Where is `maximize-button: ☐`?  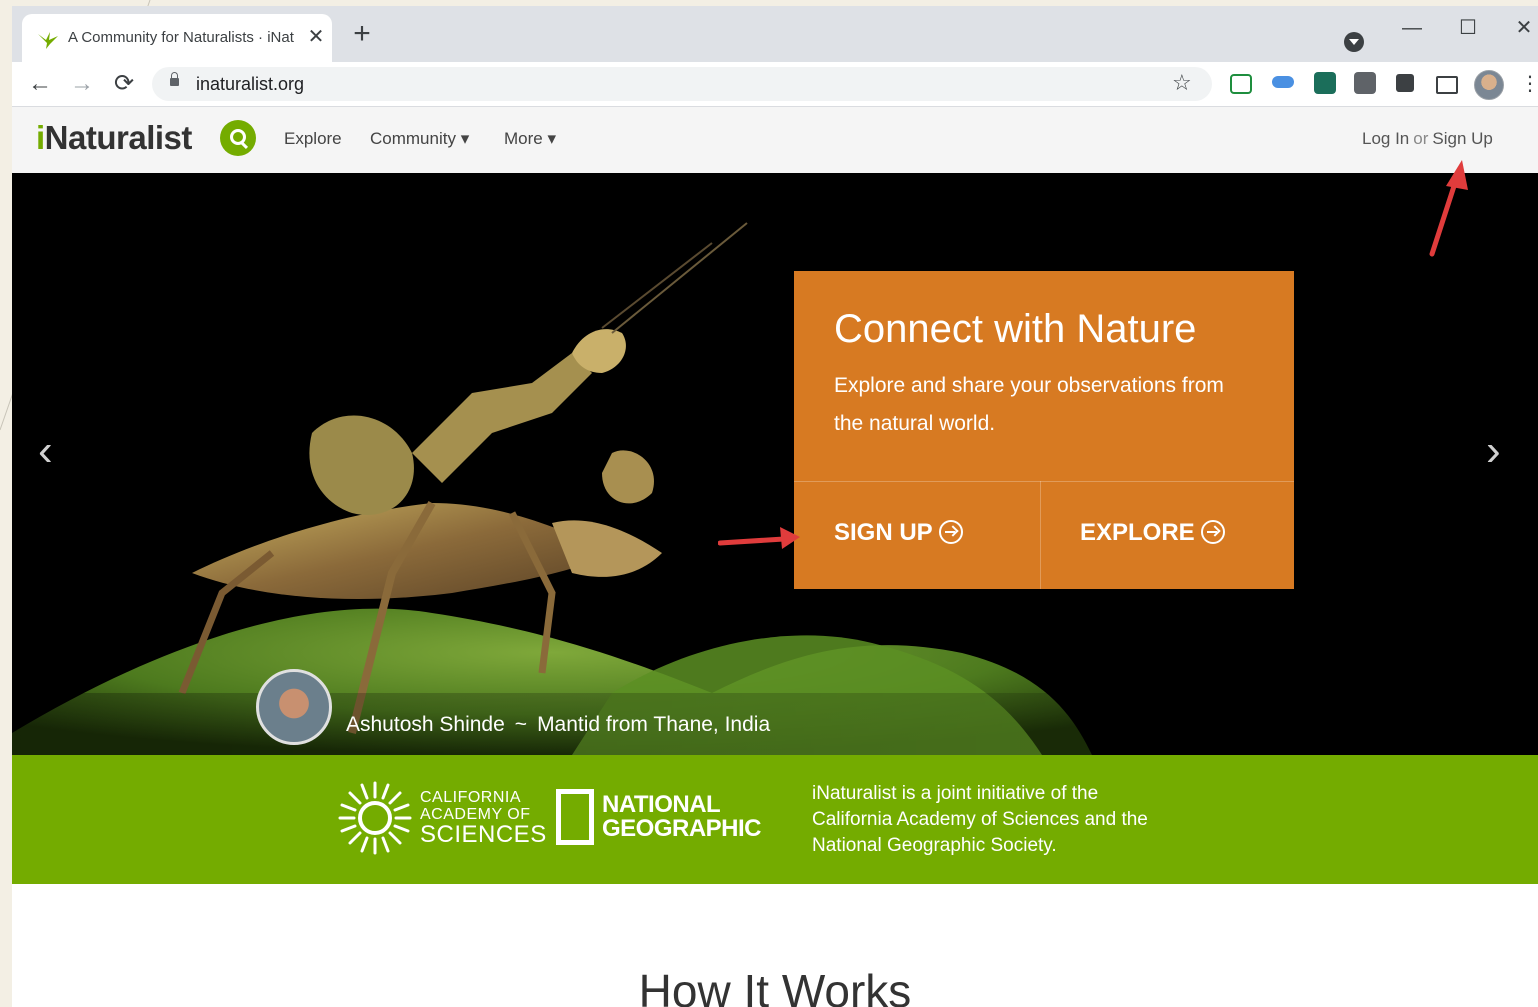 maximize-button: ☐ is located at coordinates (1468, 28).